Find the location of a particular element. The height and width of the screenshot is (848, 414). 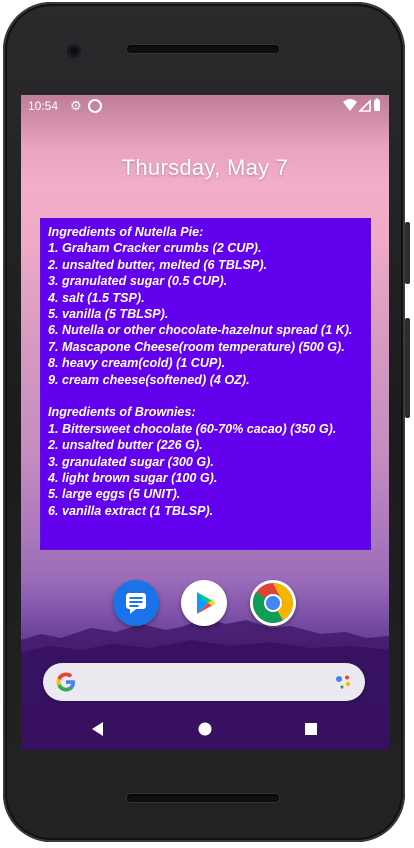

lockscreen-date: Thursday, May 7 is located at coordinates (205, 168).